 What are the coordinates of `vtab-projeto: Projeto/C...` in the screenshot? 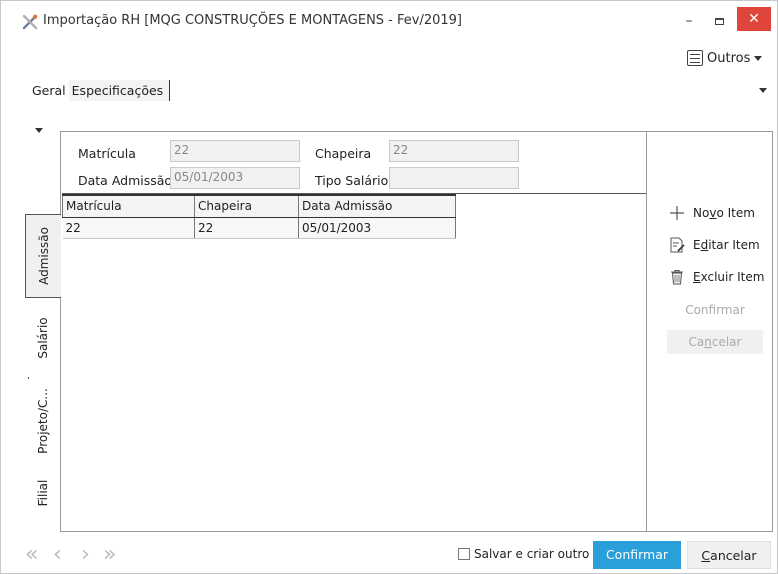 It's located at (43, 421).